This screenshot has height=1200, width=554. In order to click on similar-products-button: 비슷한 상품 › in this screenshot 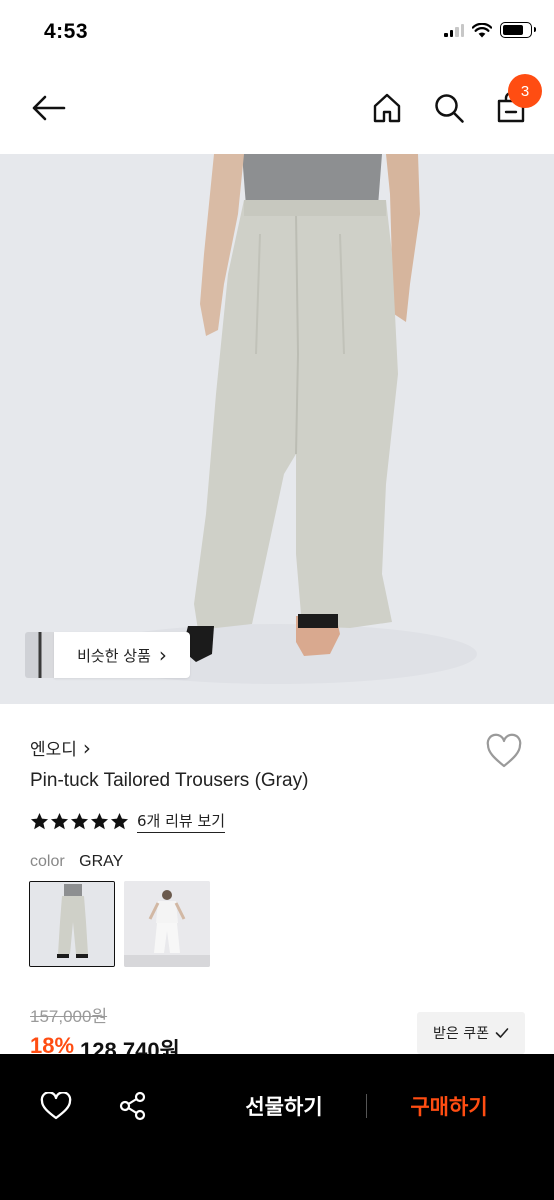, I will do `click(122, 655)`.